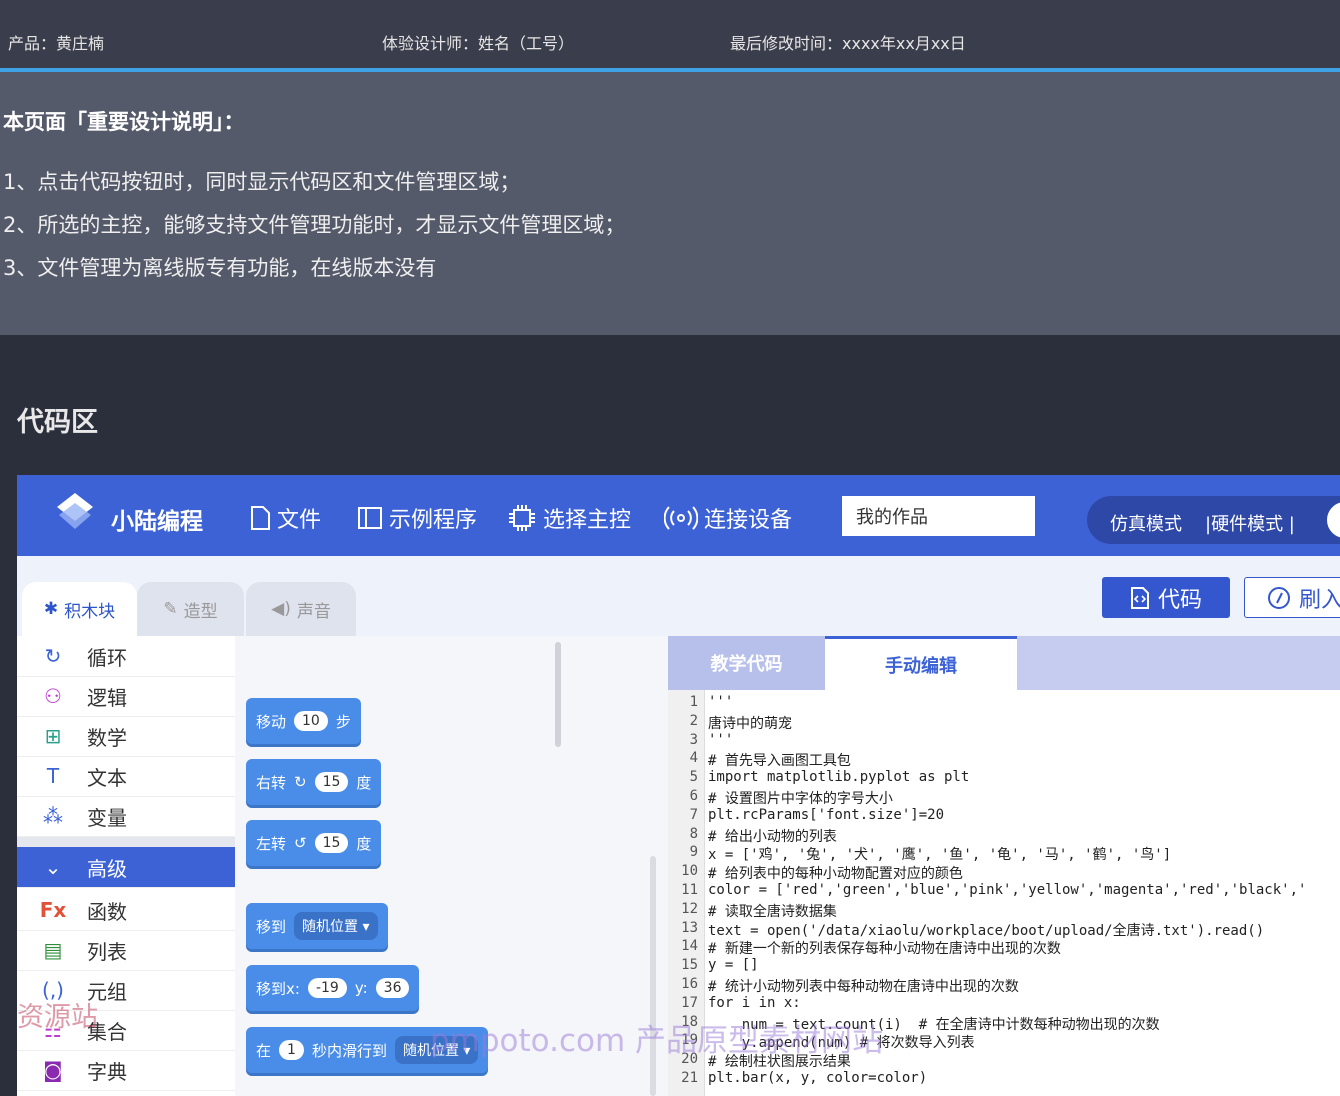 The width and height of the screenshot is (1340, 1096). I want to click on block-goto-xy: 移到x: -19 y: 36, so click(333, 988).